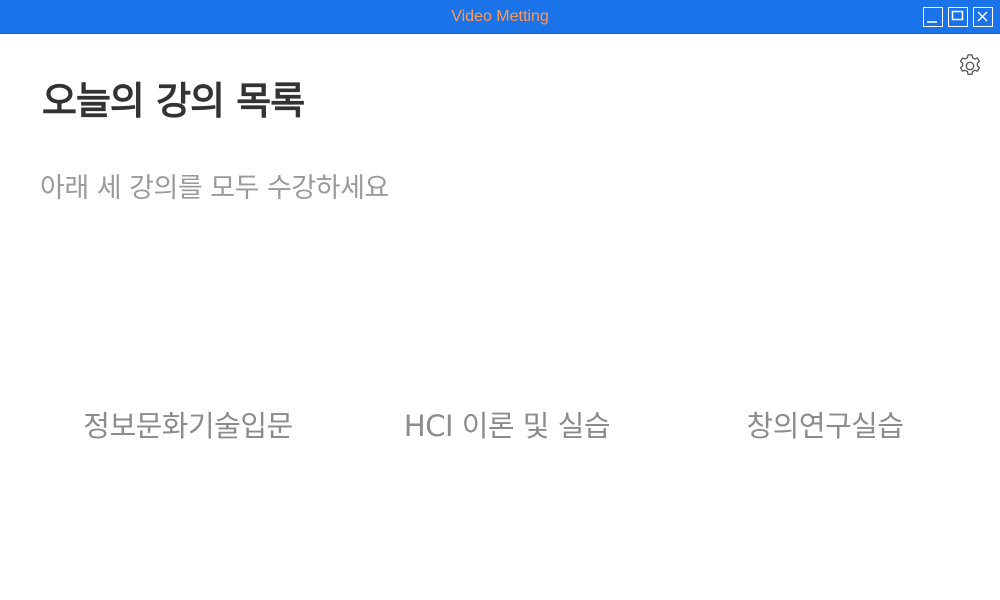  I want to click on course-item-intro-info-culture-tech: 정보문화기술입문, so click(188, 426).